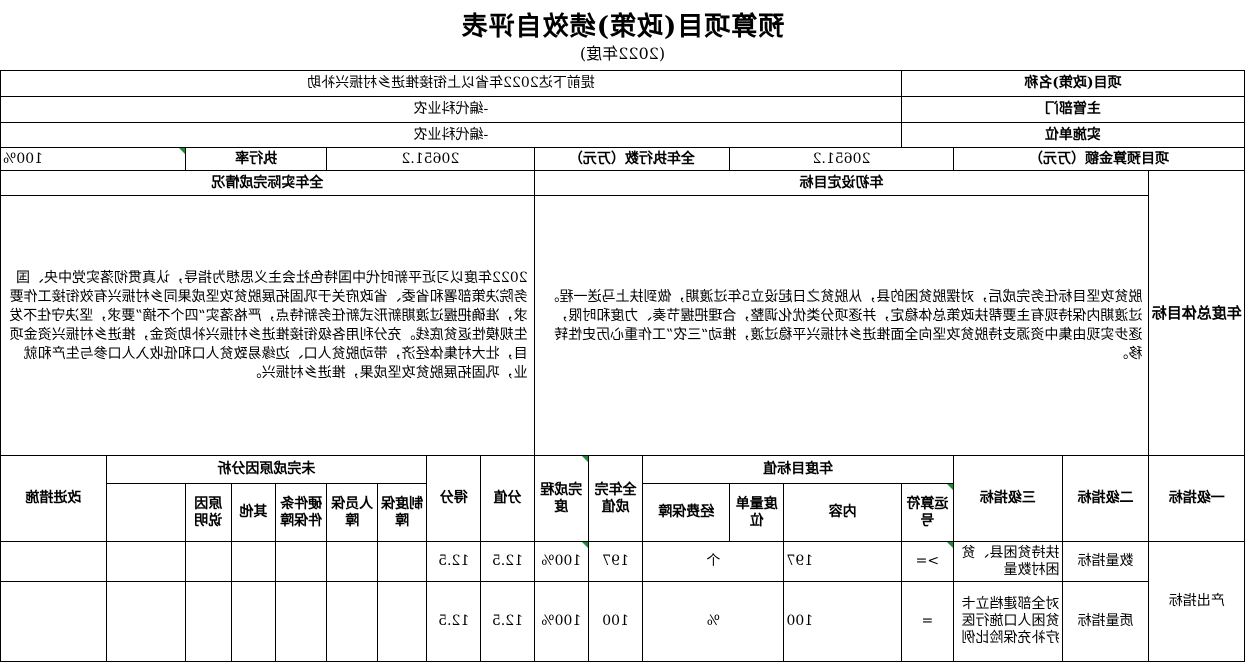  What do you see at coordinates (451, 109) in the screenshot?
I see `dept-value: -编代科业农` at bounding box center [451, 109].